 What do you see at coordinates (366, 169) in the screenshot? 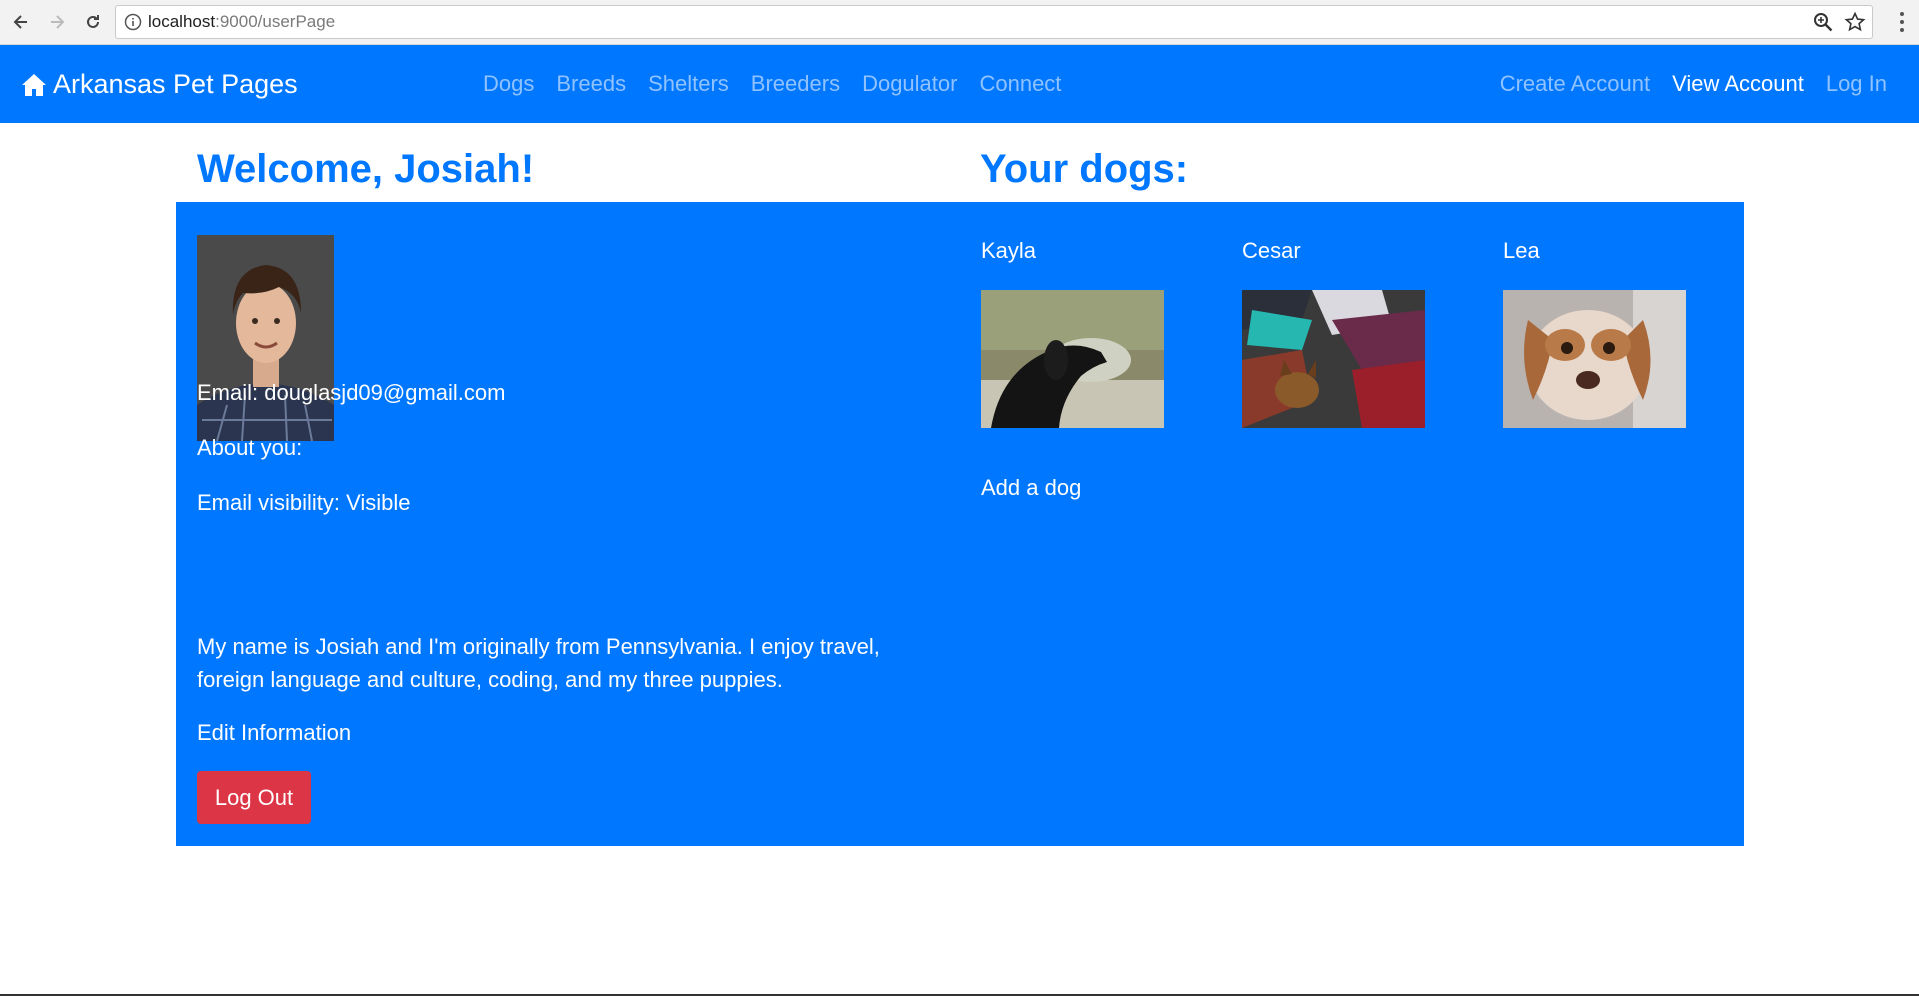
I see `welcome-heading: Welcome, Josiah!` at bounding box center [366, 169].